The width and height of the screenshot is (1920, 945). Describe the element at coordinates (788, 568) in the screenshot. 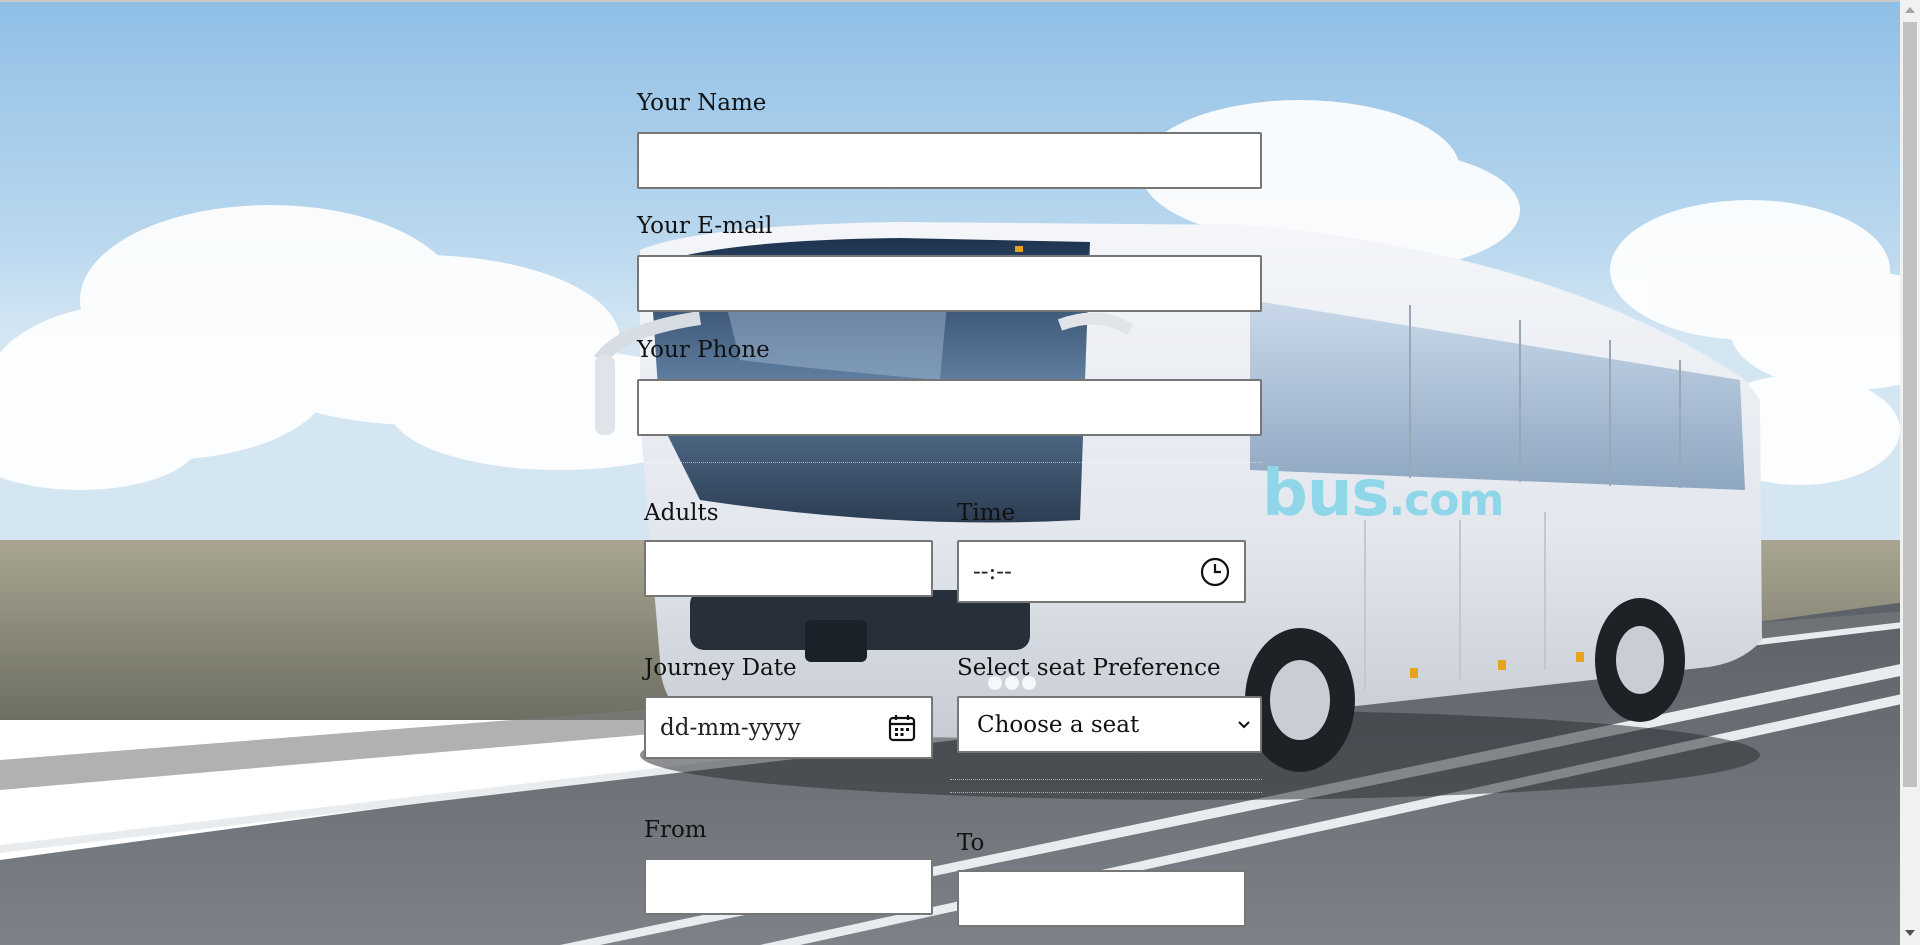

I see `adults-input` at that location.